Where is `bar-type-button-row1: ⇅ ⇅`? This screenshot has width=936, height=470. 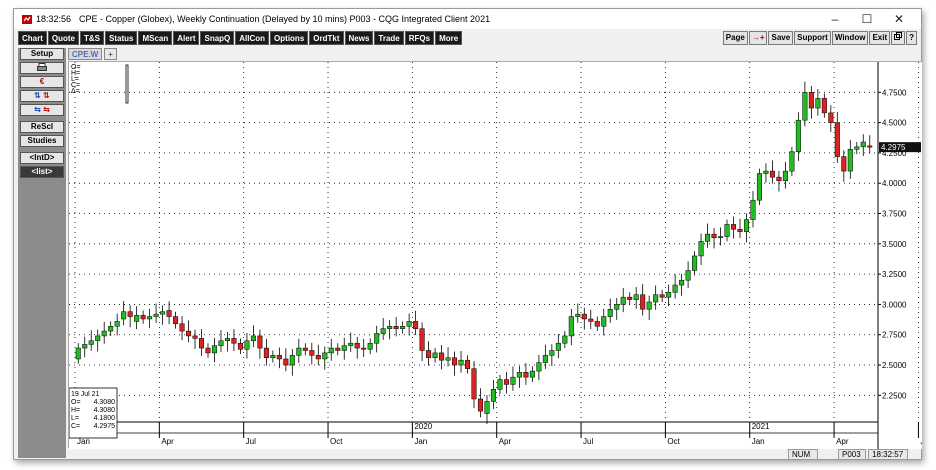
bar-type-button-row1: ⇅ ⇅ is located at coordinates (42, 96).